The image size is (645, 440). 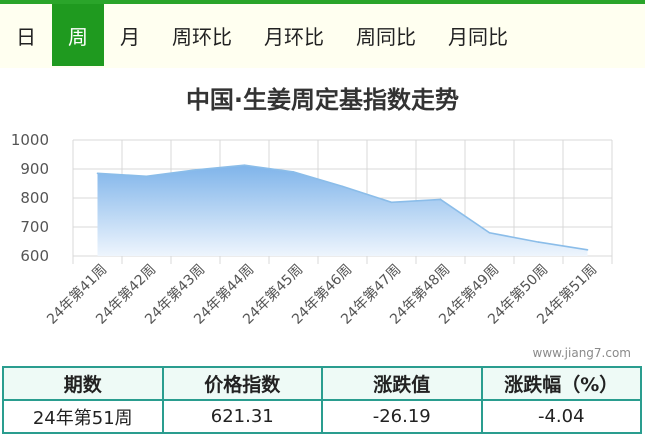 I want to click on header-change-percent: 涨跌幅（%）, so click(x=561, y=383).